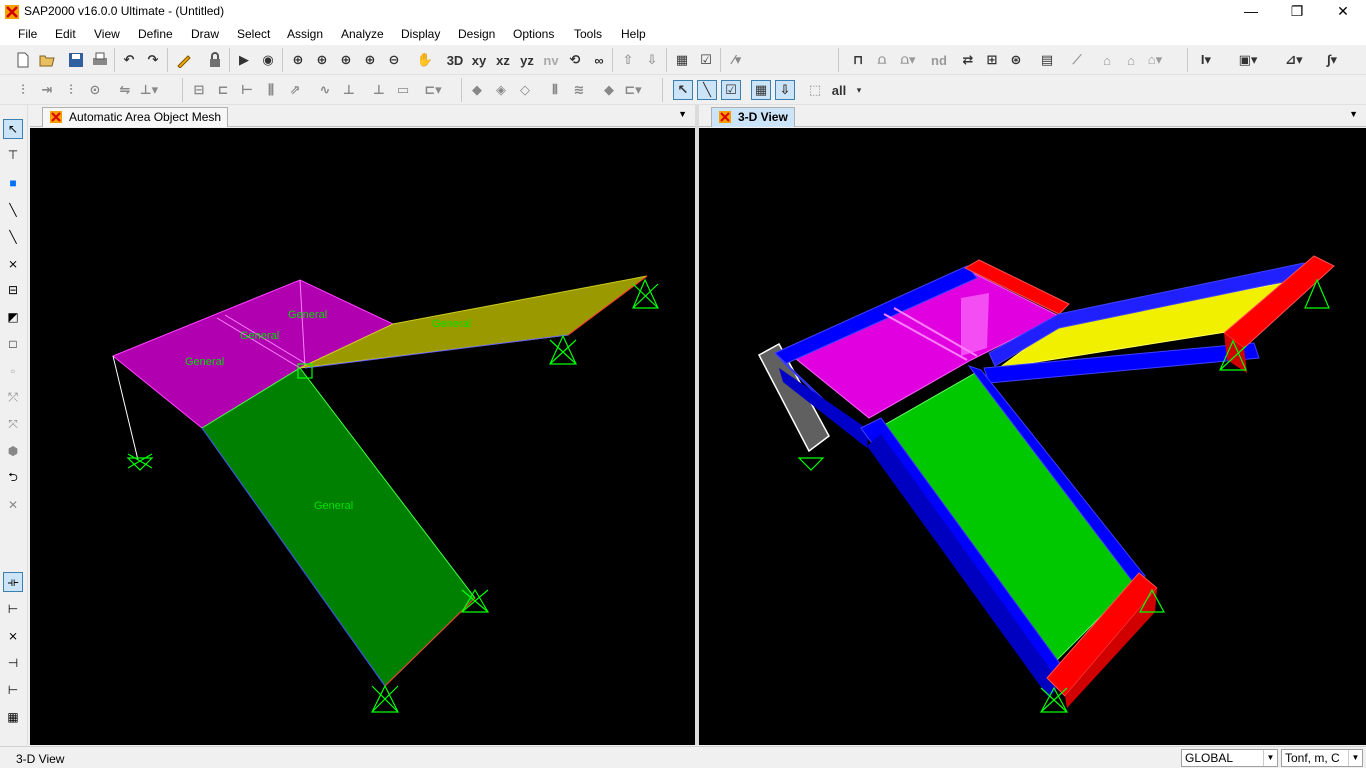  What do you see at coordinates (100, 60) in the screenshot?
I see `print-icon` at bounding box center [100, 60].